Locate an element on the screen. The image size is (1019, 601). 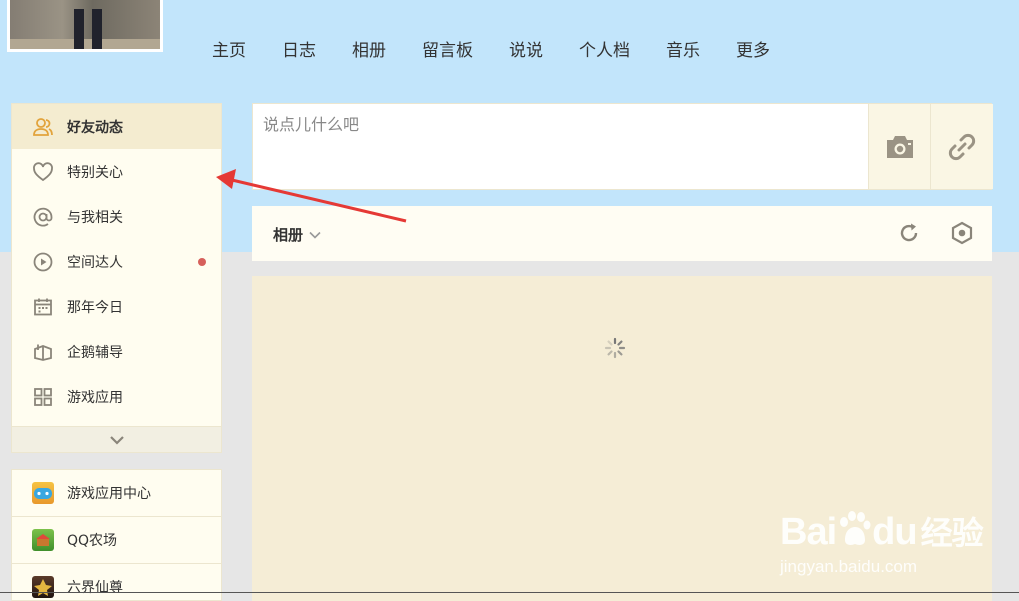
app-item-label: 六界仙尊 is located at coordinates (95, 588).